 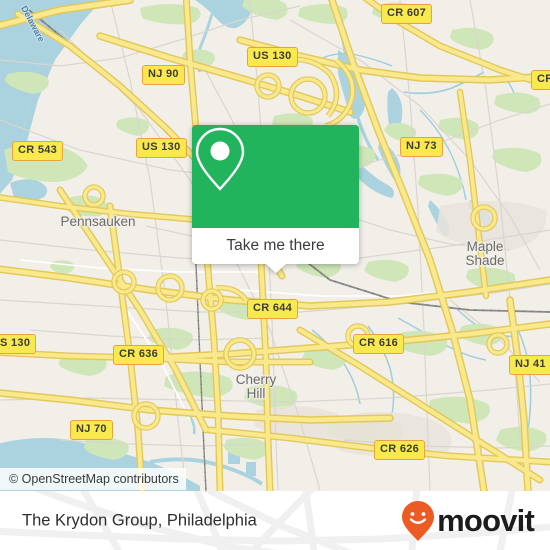 What do you see at coordinates (161, 148) in the screenshot?
I see `road-shield-us-130-mid: US 130` at bounding box center [161, 148].